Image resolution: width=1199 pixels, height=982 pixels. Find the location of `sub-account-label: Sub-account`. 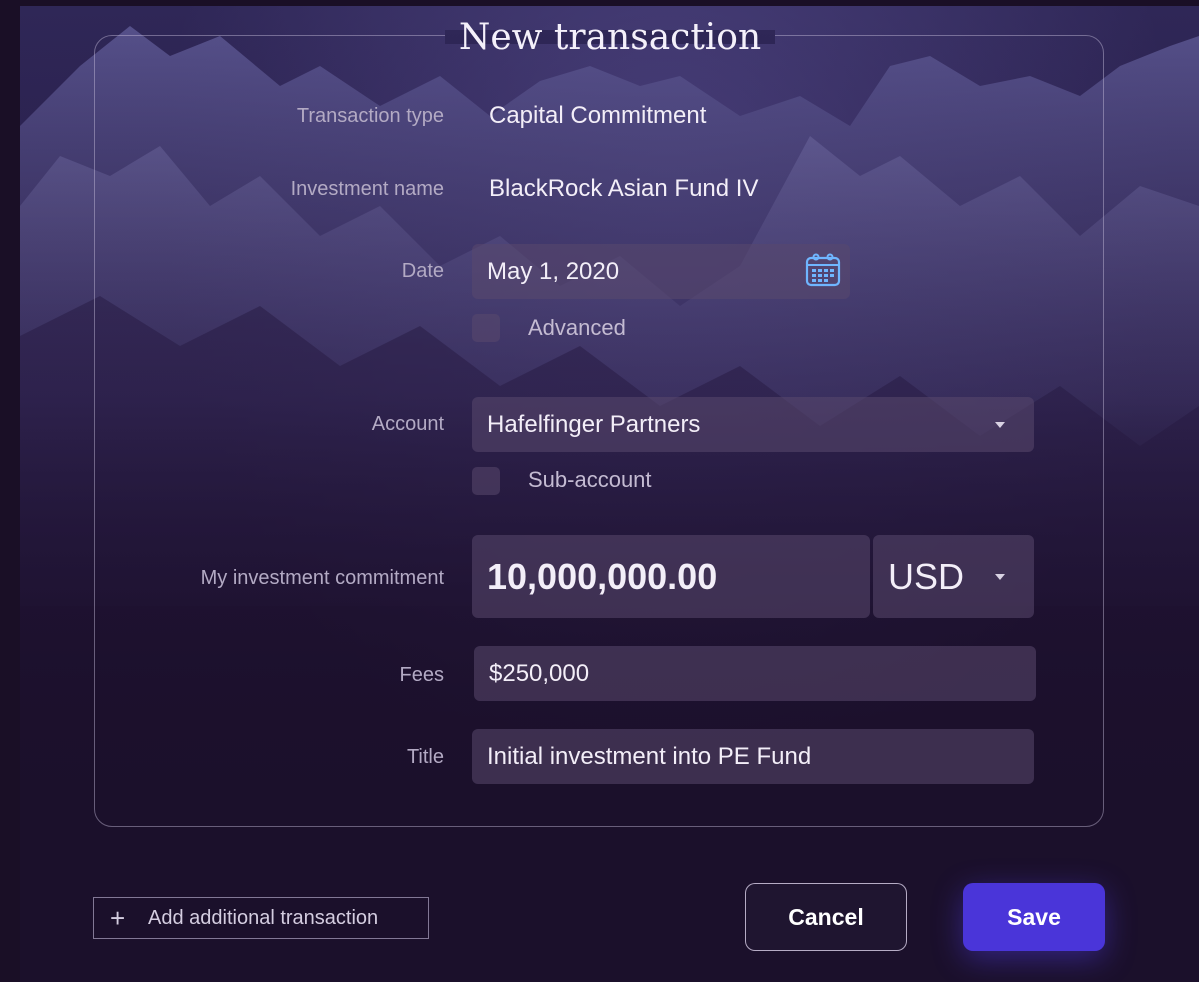

sub-account-label: Sub-account is located at coordinates (590, 479).